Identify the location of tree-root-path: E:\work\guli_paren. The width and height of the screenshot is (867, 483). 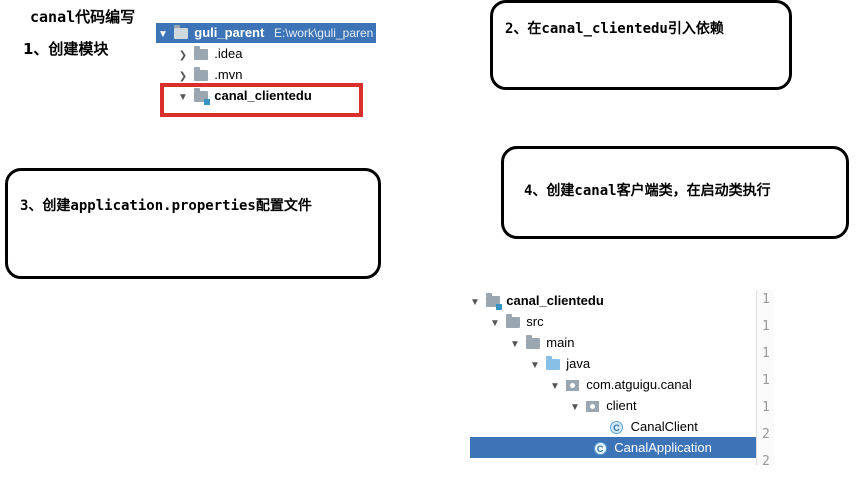
(323, 33).